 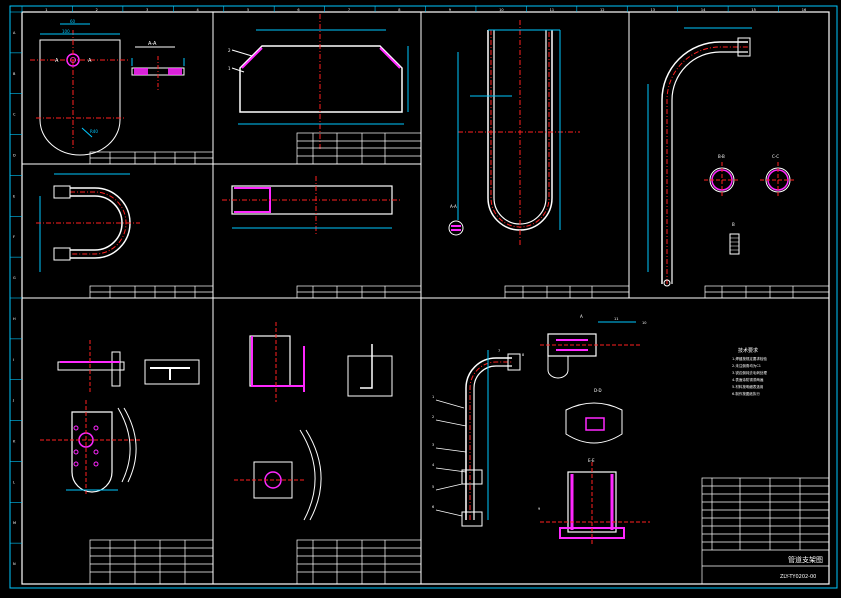 I want to click on section-dd-label: D-D, so click(x=598, y=390).